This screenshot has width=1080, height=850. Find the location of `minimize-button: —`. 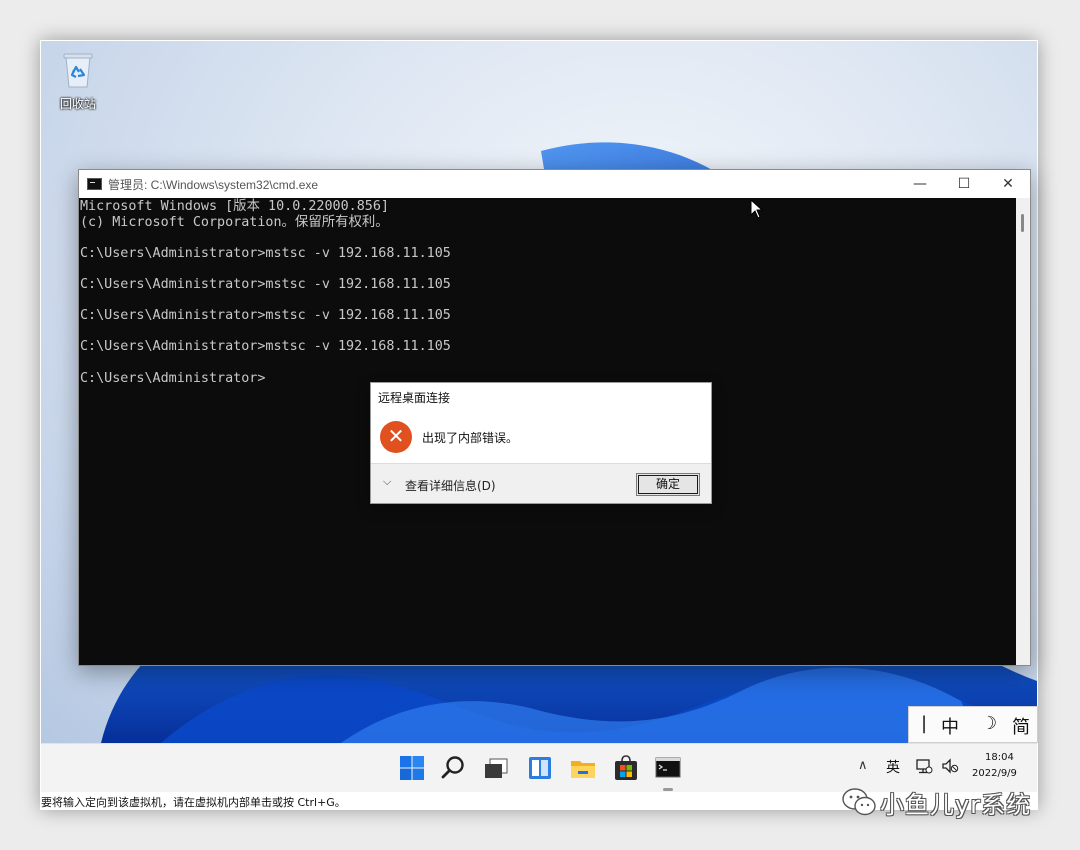

minimize-button: — is located at coordinates (920, 184).